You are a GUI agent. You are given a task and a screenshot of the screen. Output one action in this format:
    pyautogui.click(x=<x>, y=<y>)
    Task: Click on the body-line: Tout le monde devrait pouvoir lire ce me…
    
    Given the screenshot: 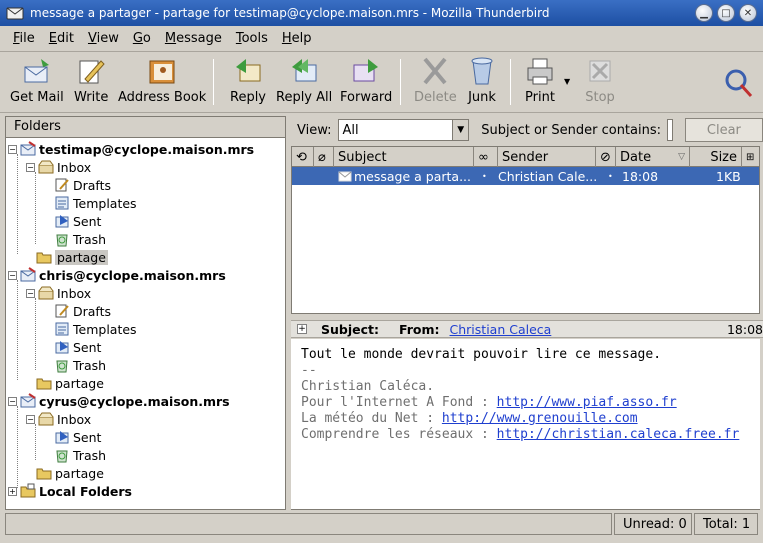 What is the action you would take?
    pyautogui.click(x=481, y=354)
    